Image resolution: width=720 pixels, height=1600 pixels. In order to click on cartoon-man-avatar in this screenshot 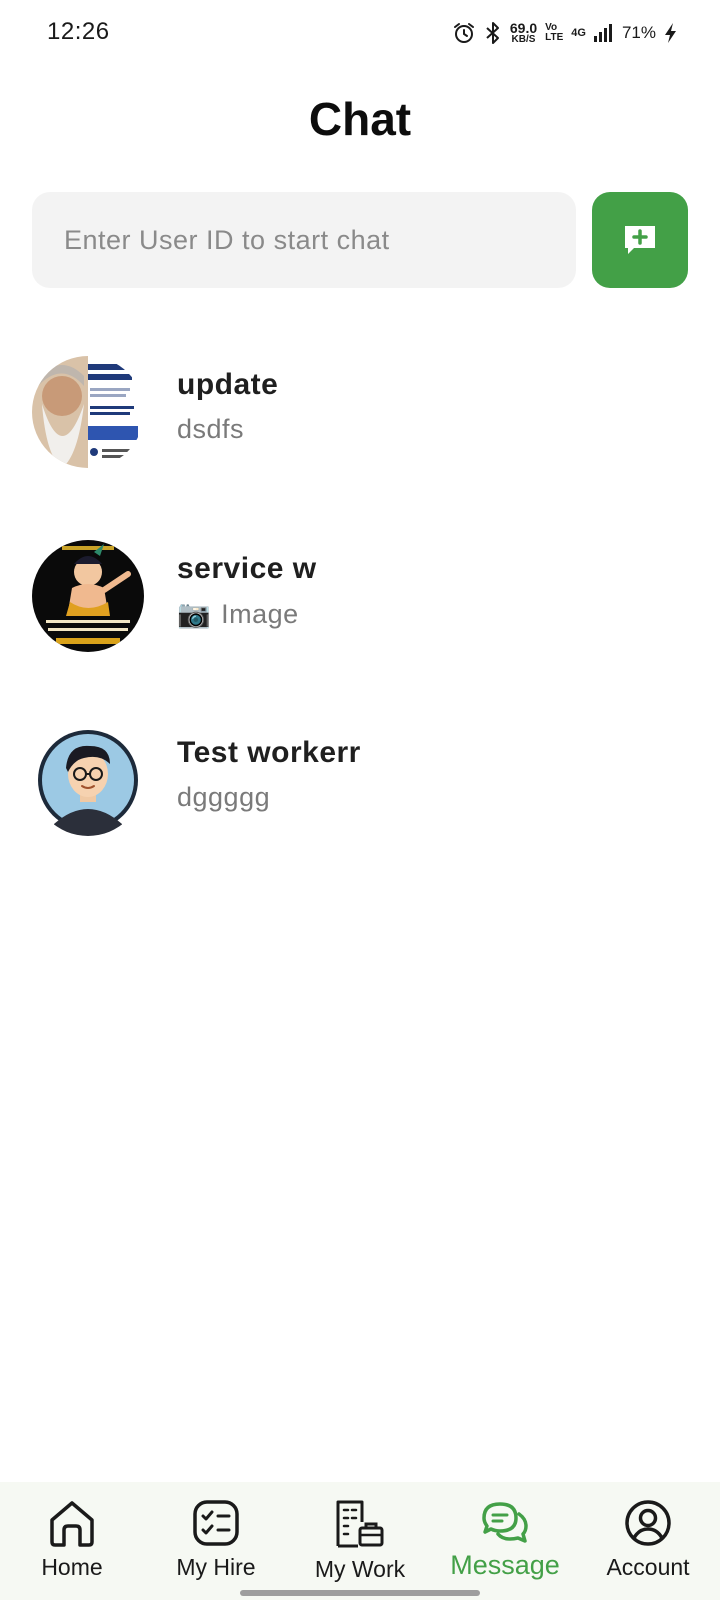, I will do `click(88, 780)`.